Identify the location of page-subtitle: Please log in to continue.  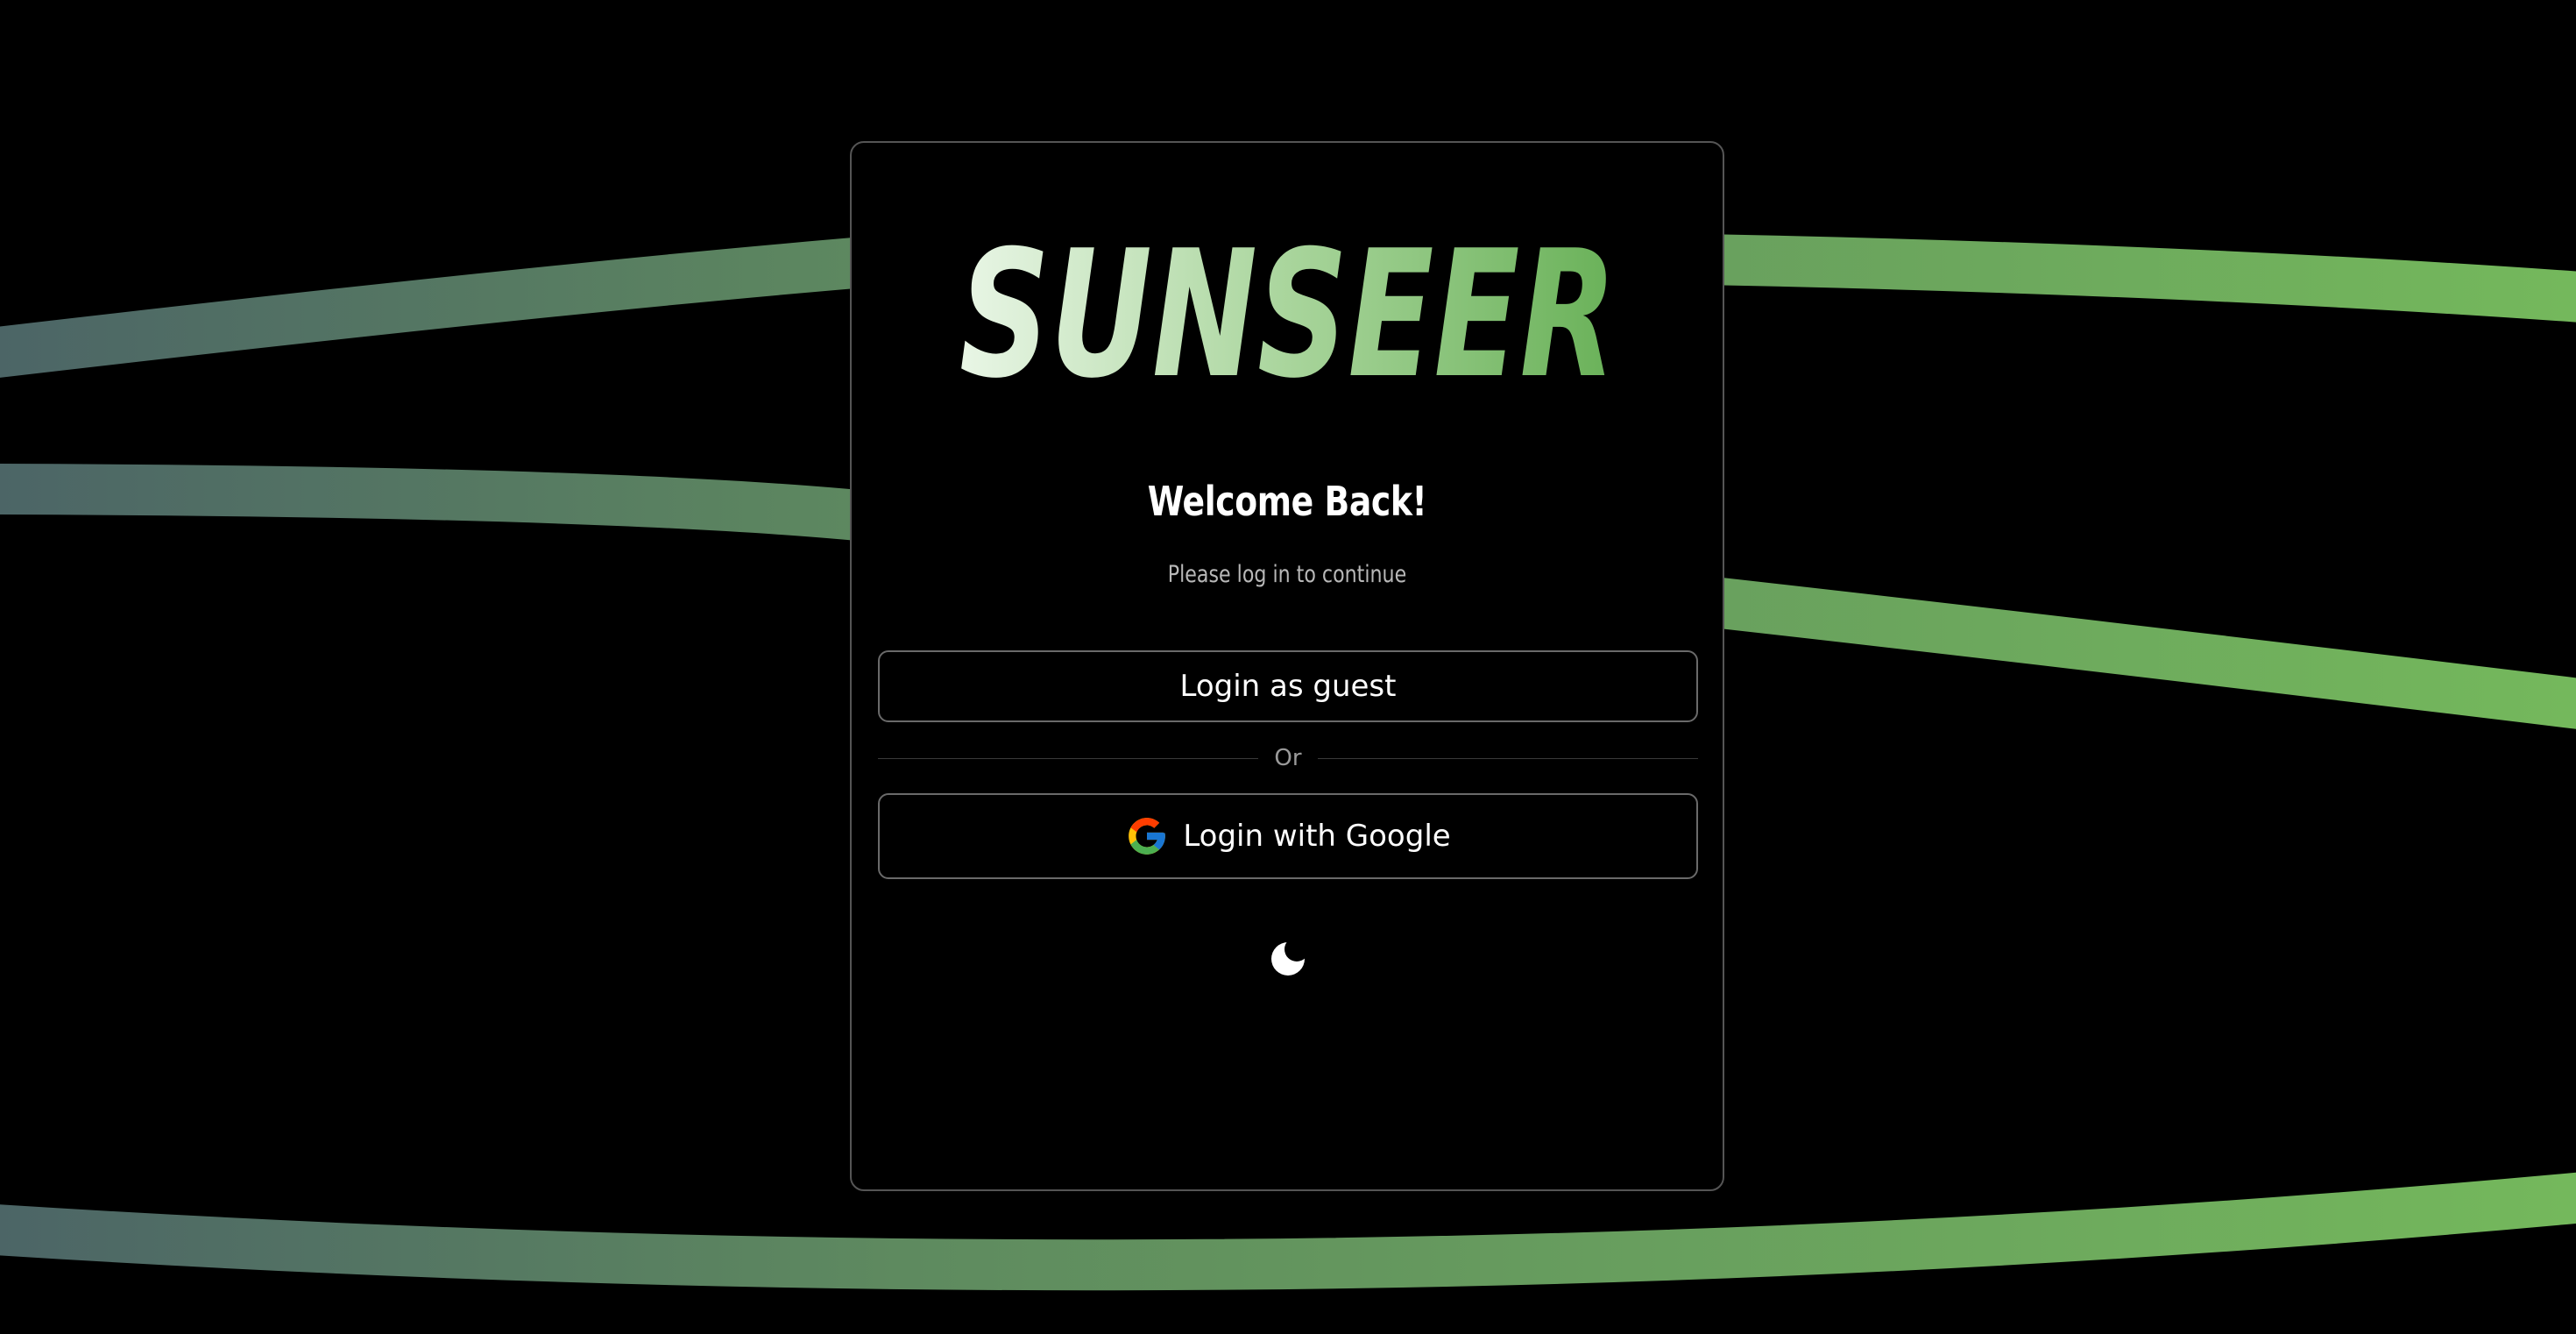
(1287, 574).